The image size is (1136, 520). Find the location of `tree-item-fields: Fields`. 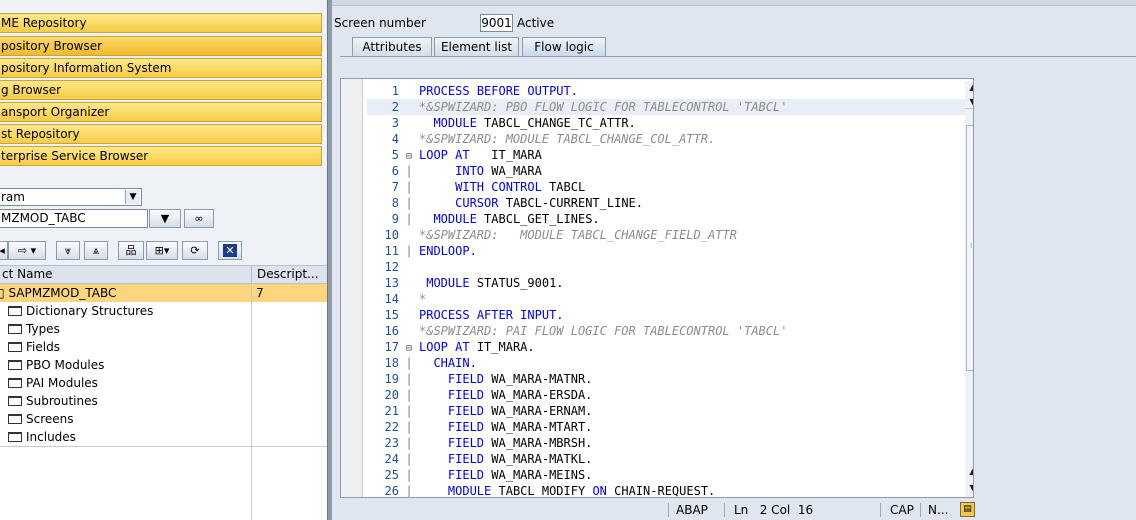

tree-item-fields: Fields is located at coordinates (163, 347).